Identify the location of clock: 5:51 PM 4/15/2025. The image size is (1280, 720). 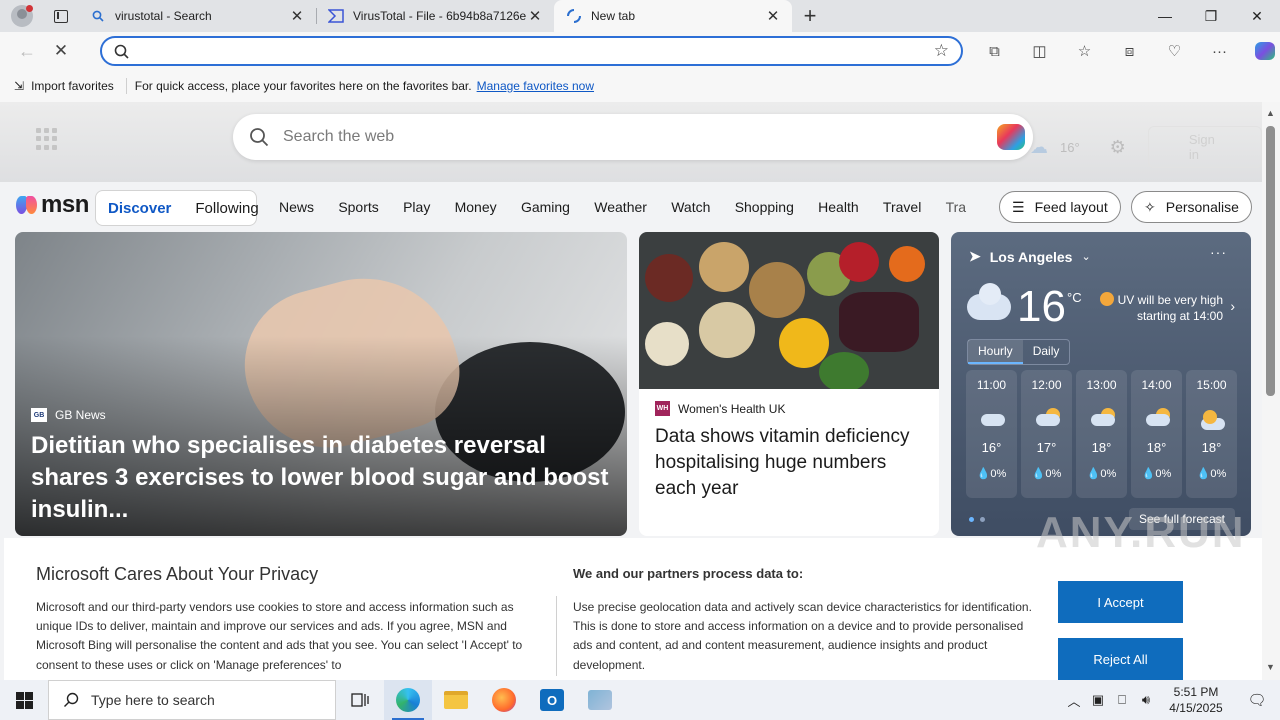
(1196, 700).